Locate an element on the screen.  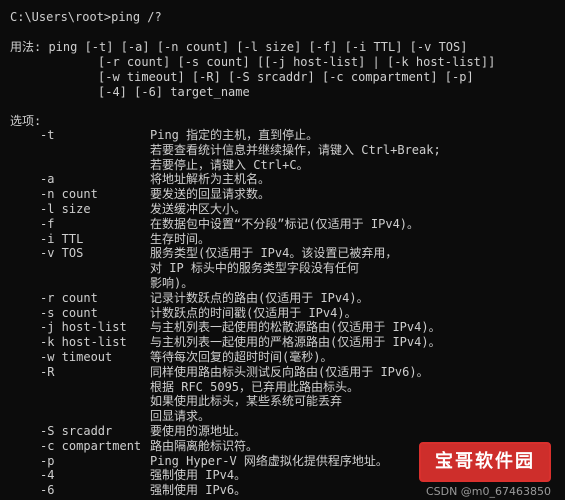
option-description: 同样使用路由标头测试反向路由(仅适用于 IPv6)。 is located at coordinates (289, 371).